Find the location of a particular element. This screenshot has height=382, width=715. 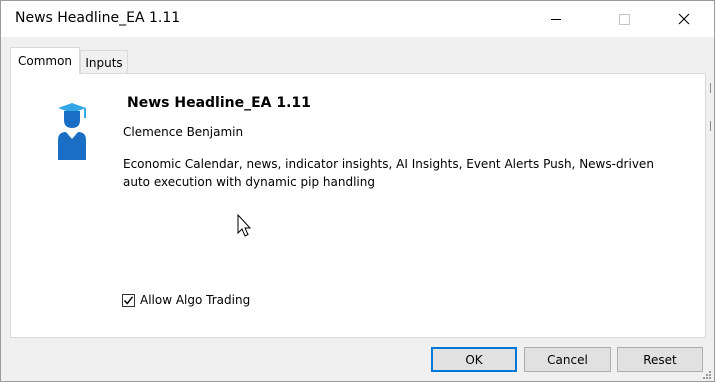

expert-name: News Headline_EA 1.11 is located at coordinates (219, 103).